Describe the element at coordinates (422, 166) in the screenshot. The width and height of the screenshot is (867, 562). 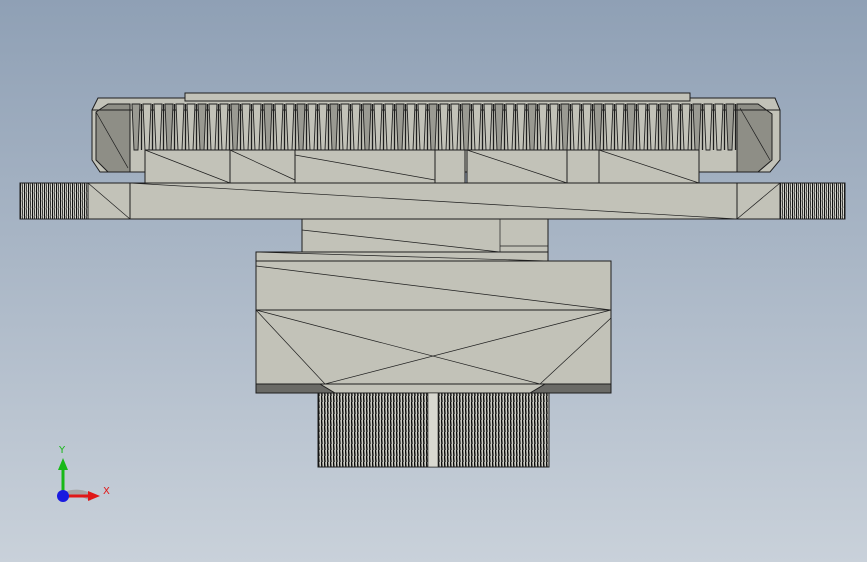
I see `mid-blocks` at that location.